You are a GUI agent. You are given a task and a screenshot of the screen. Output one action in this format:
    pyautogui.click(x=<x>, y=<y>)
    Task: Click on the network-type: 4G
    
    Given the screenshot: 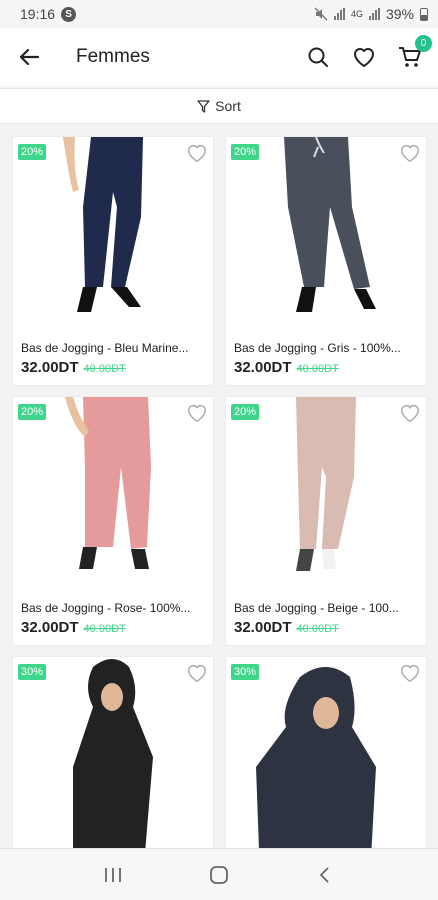 What is the action you would take?
    pyautogui.click(x=356, y=14)
    